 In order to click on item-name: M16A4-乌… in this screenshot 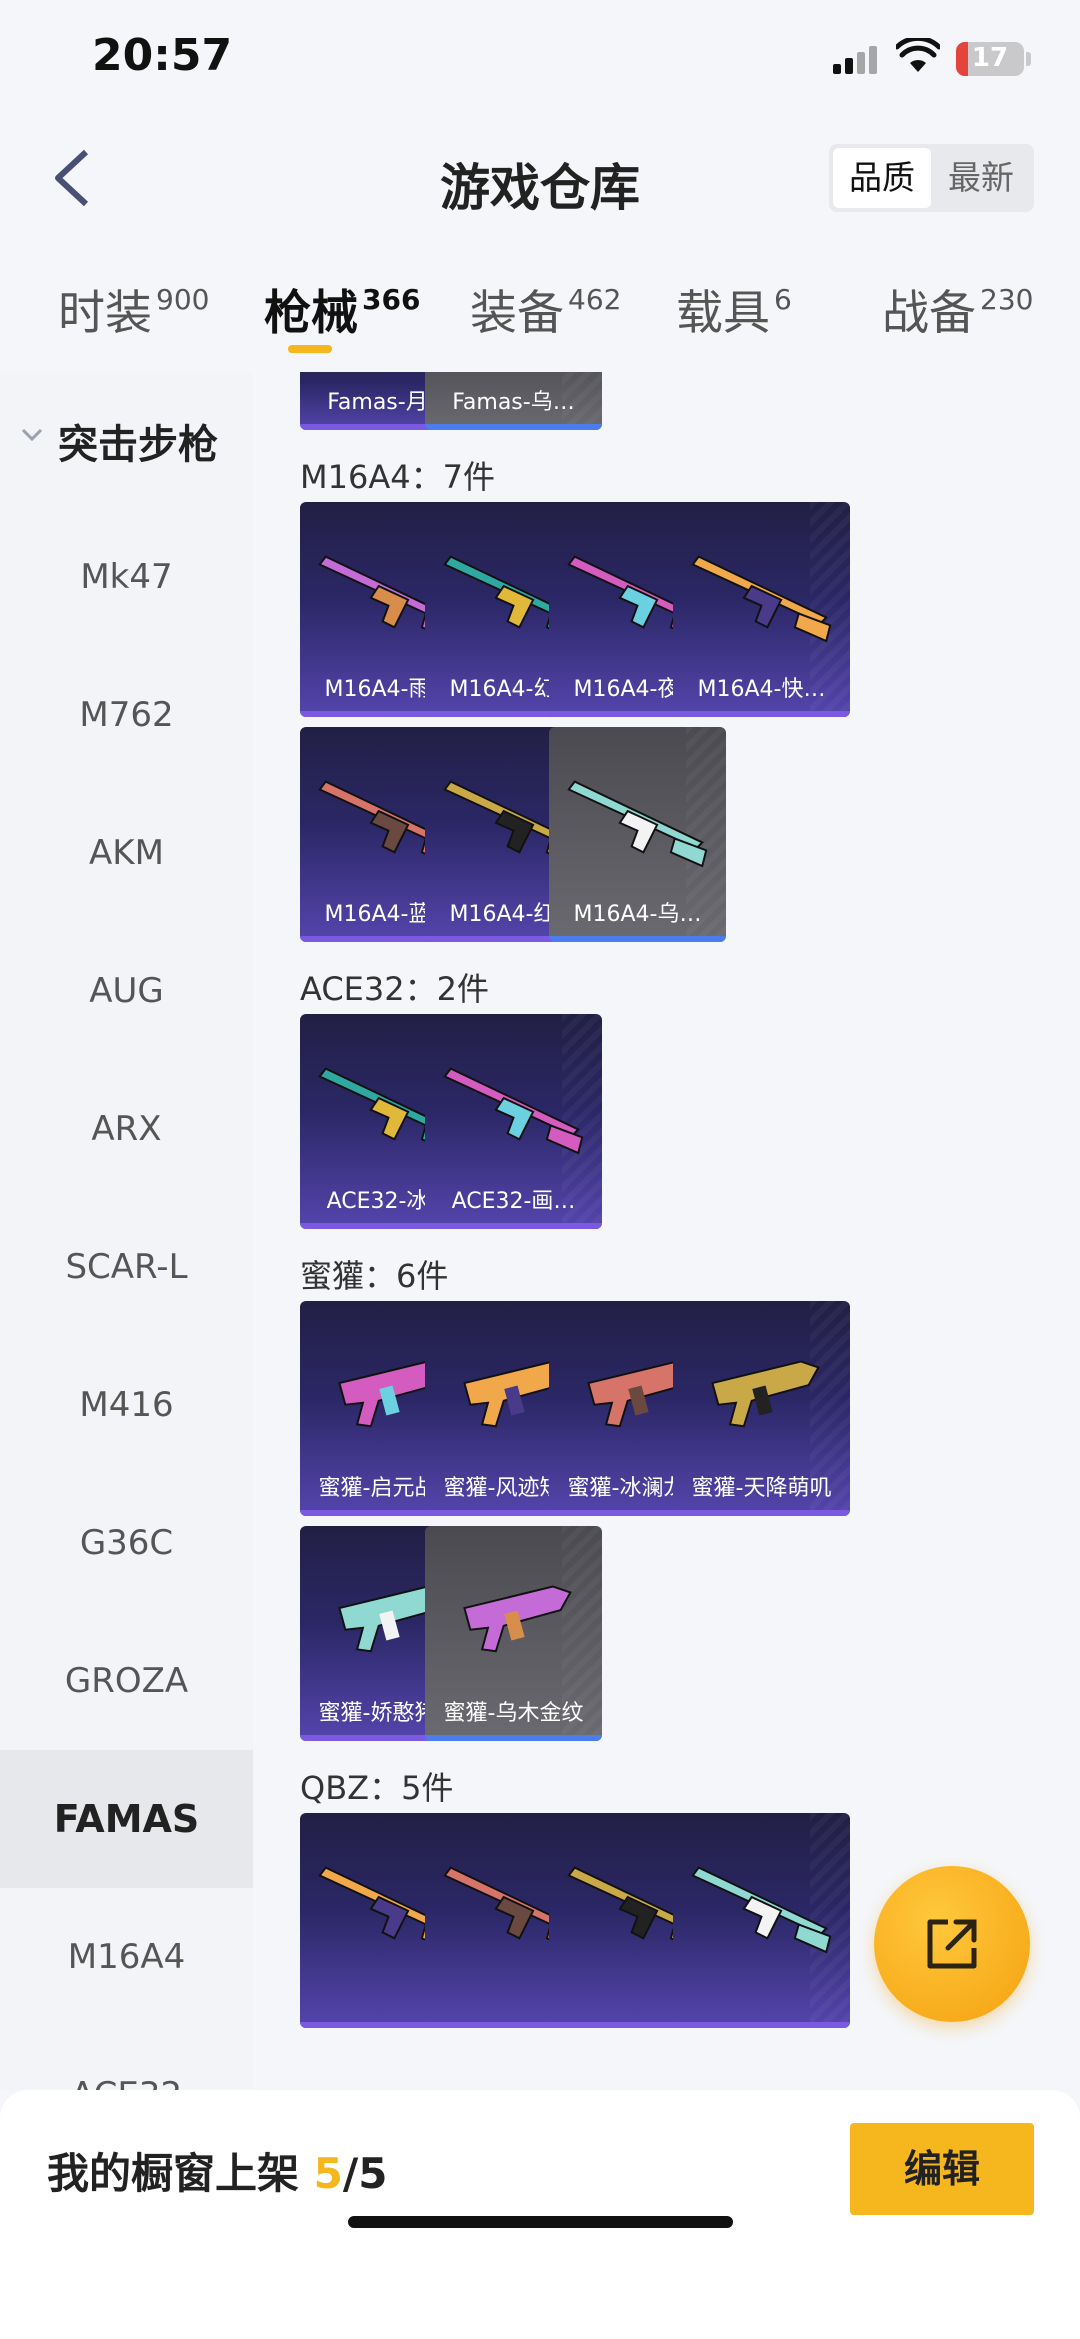, I will do `click(637, 914)`.